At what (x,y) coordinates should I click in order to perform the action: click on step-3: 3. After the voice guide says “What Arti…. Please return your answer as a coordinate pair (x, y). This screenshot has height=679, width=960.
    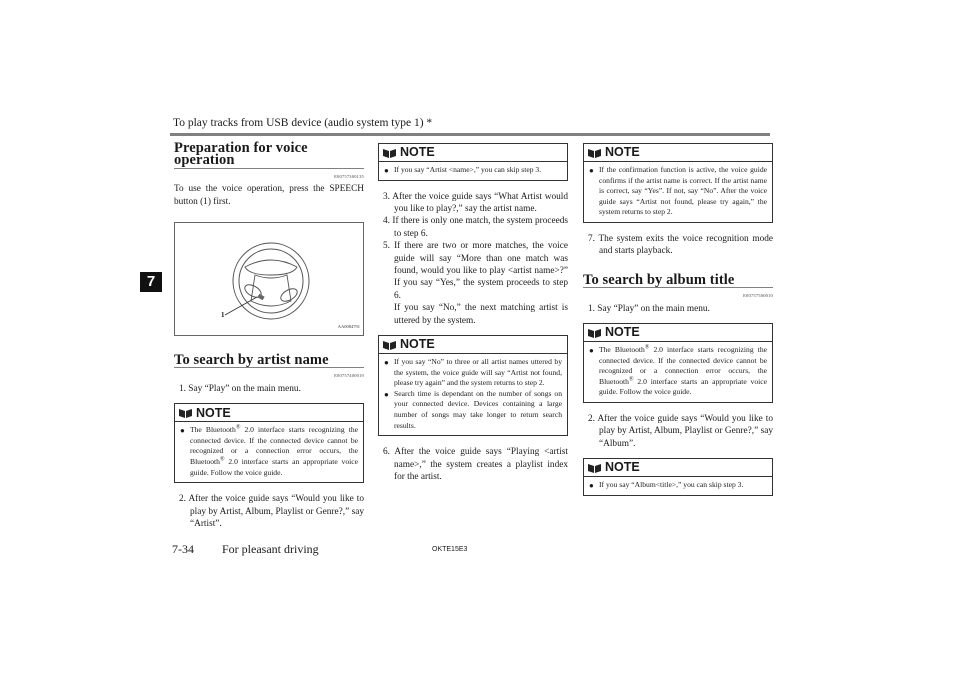
    Looking at the image, I should click on (475, 202).